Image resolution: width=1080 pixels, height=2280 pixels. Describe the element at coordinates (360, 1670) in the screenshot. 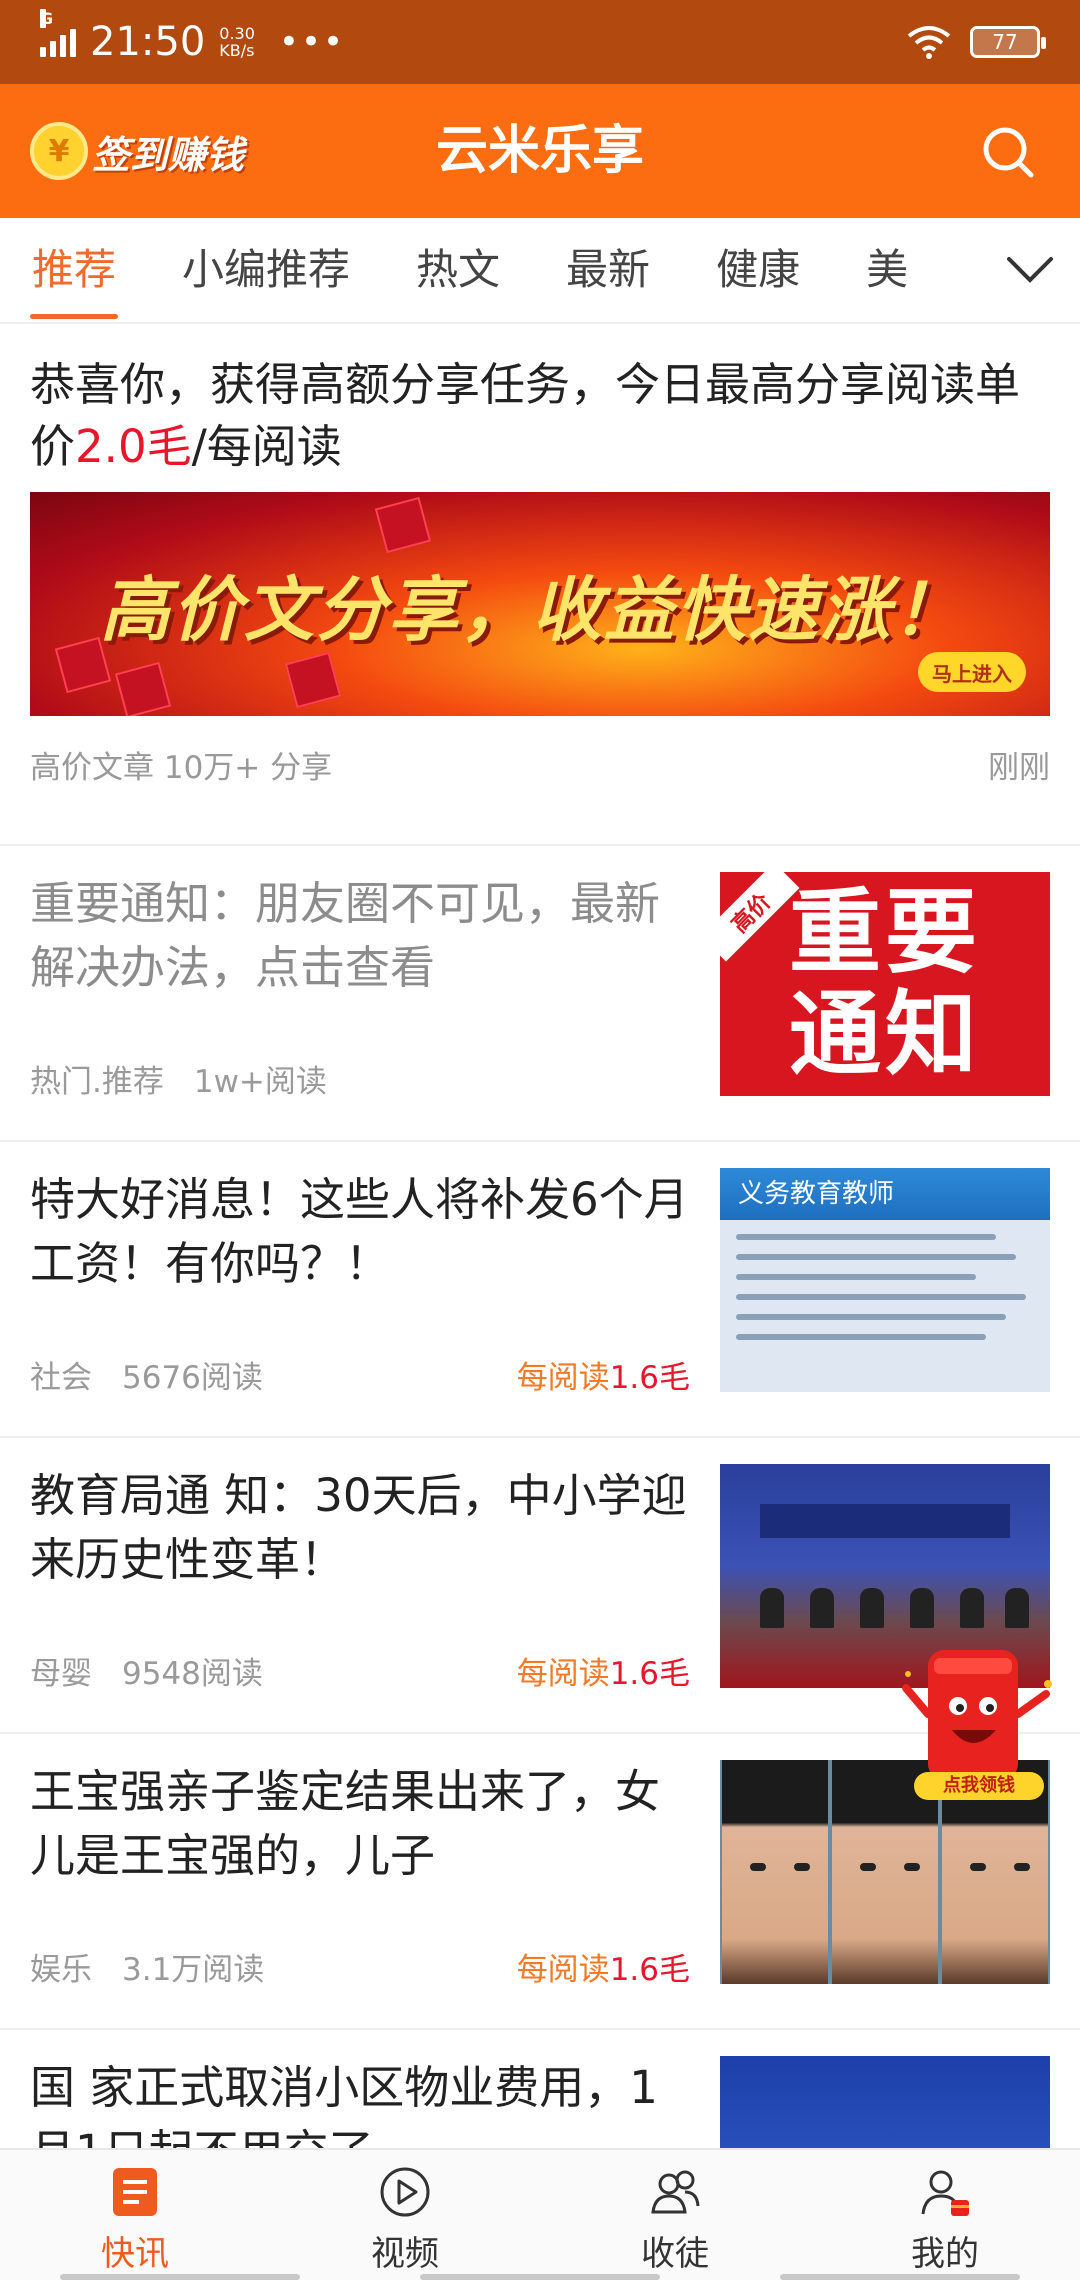

I see `news-meta: 母婴 9548阅读 每阅读1.6毛` at that location.